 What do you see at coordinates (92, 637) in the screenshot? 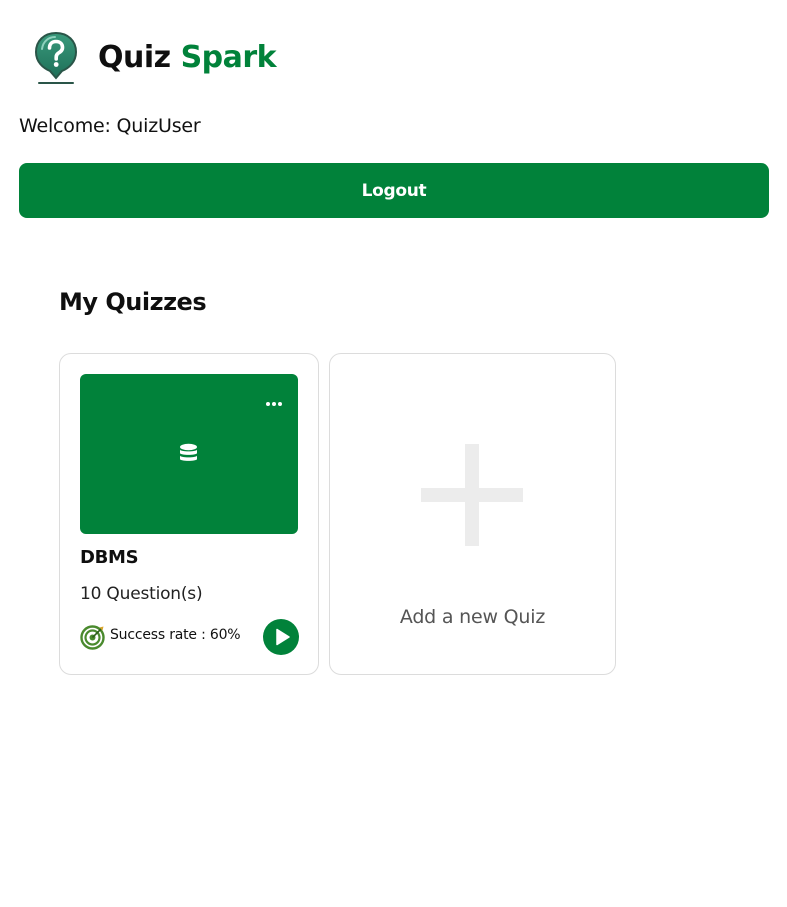
I see `target-icon` at bounding box center [92, 637].